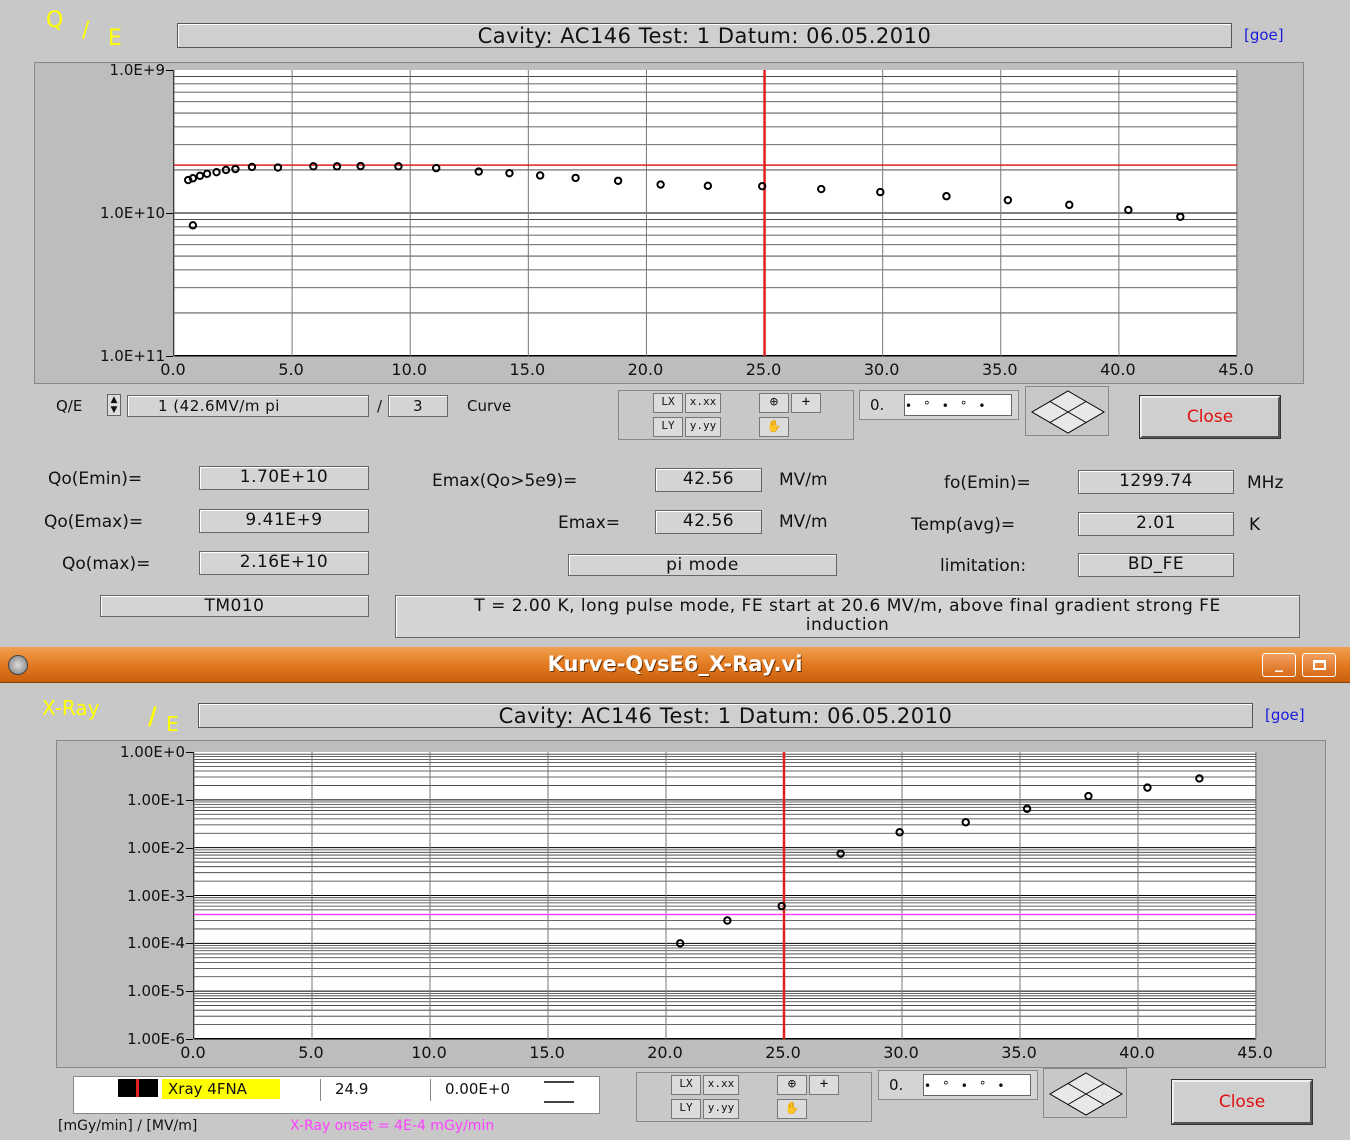  What do you see at coordinates (763, 369) in the screenshot?
I see `x-tick-label: 25.0` at bounding box center [763, 369].